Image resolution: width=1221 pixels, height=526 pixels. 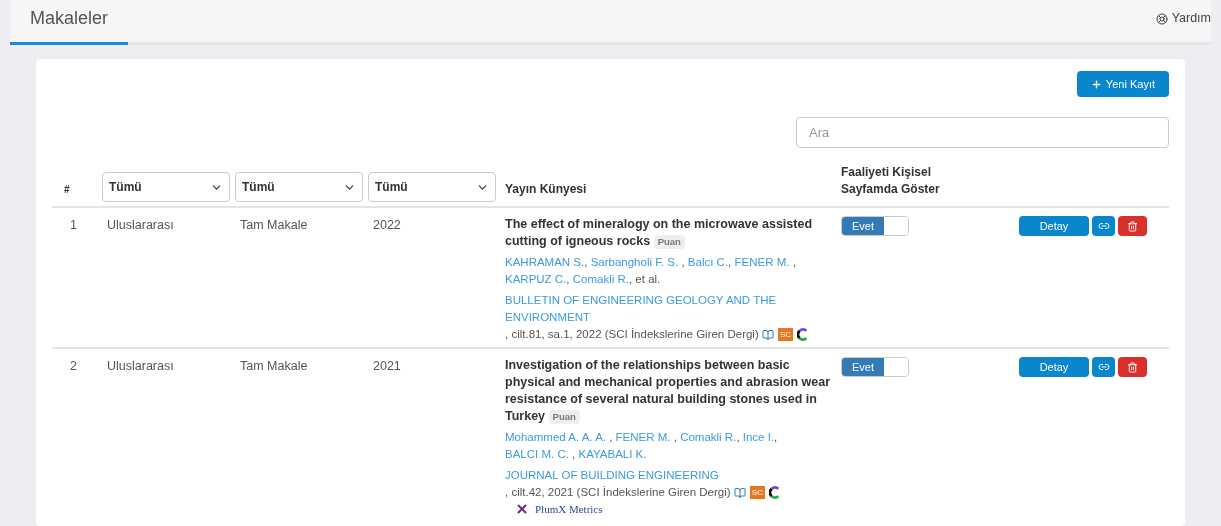 What do you see at coordinates (569, 509) in the screenshot?
I see `metrics-link: PlumX Metrics` at bounding box center [569, 509].